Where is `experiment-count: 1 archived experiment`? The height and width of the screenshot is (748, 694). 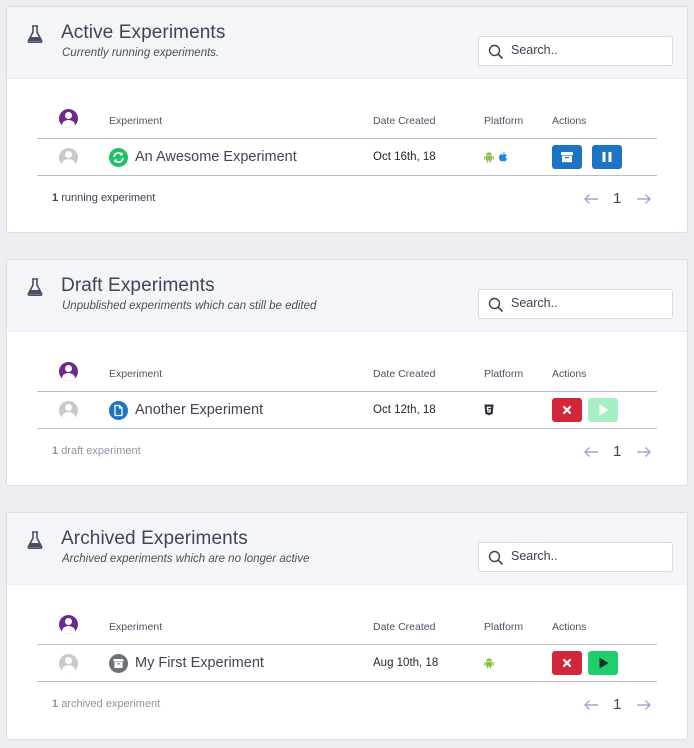
experiment-count: 1 archived experiment is located at coordinates (106, 704).